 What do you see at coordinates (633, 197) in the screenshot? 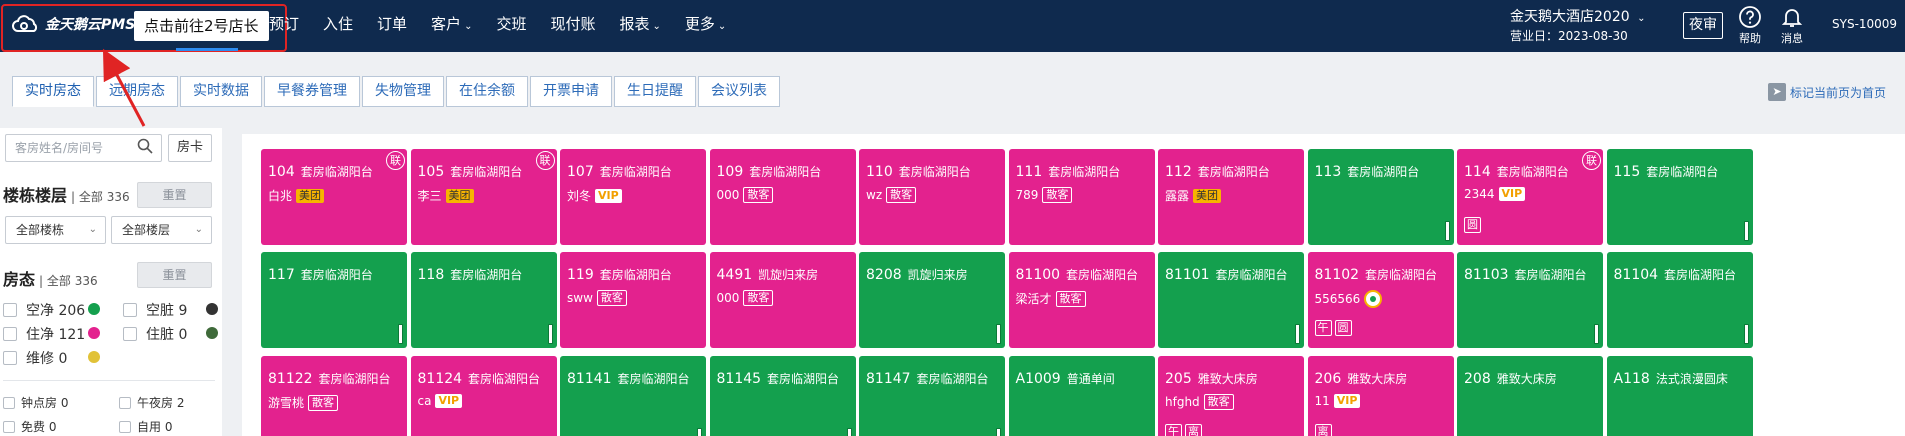
I see `room-card: 107 套房临湖阳台 刘冬 VIP` at bounding box center [633, 197].